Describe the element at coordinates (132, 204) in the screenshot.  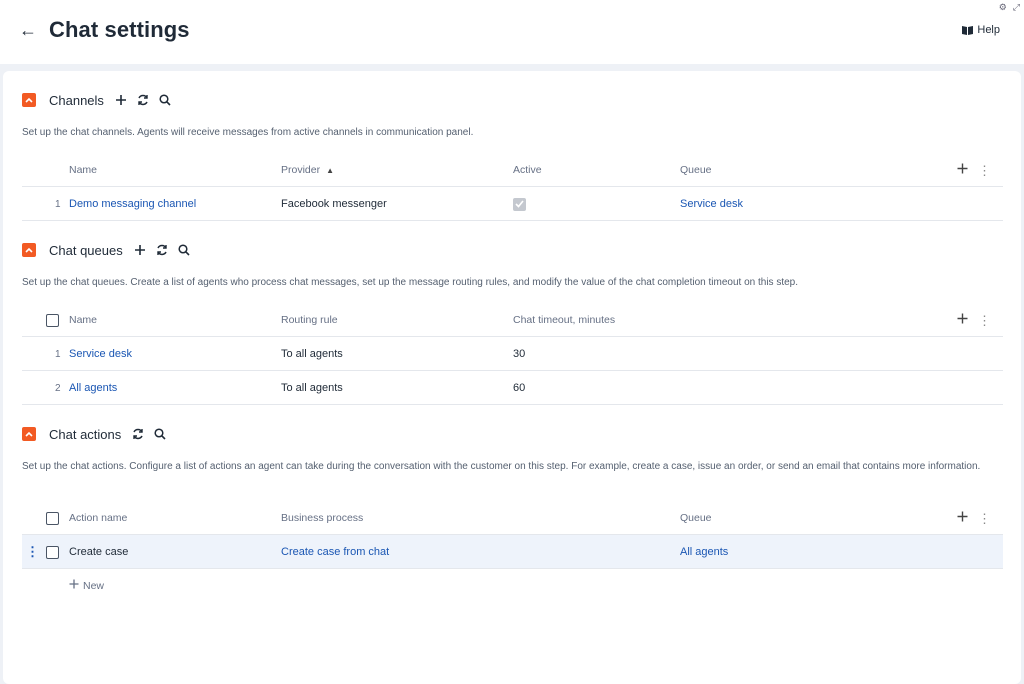
I see `channel-name-link: Demo messaging channel` at that location.